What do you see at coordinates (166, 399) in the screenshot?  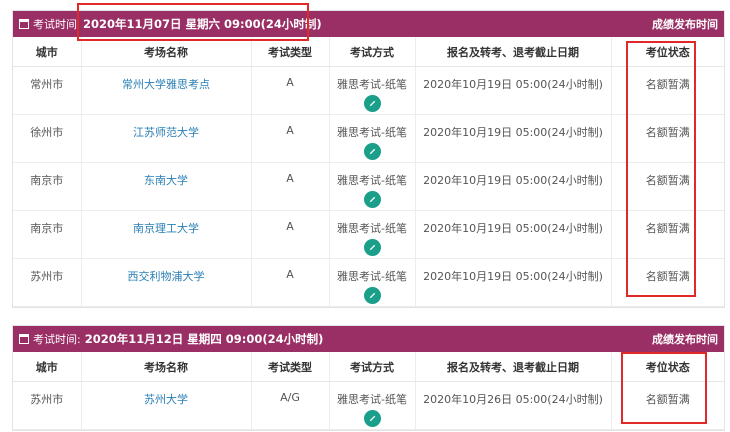 I see `venue-link: 苏州大学` at bounding box center [166, 399].